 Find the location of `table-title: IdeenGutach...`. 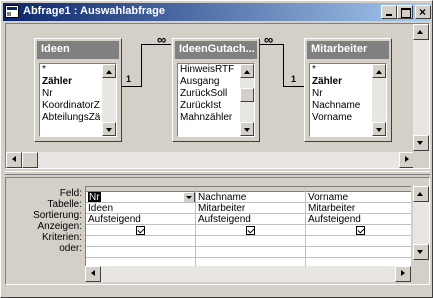

table-title: IdeenGutach... is located at coordinates (216, 50).